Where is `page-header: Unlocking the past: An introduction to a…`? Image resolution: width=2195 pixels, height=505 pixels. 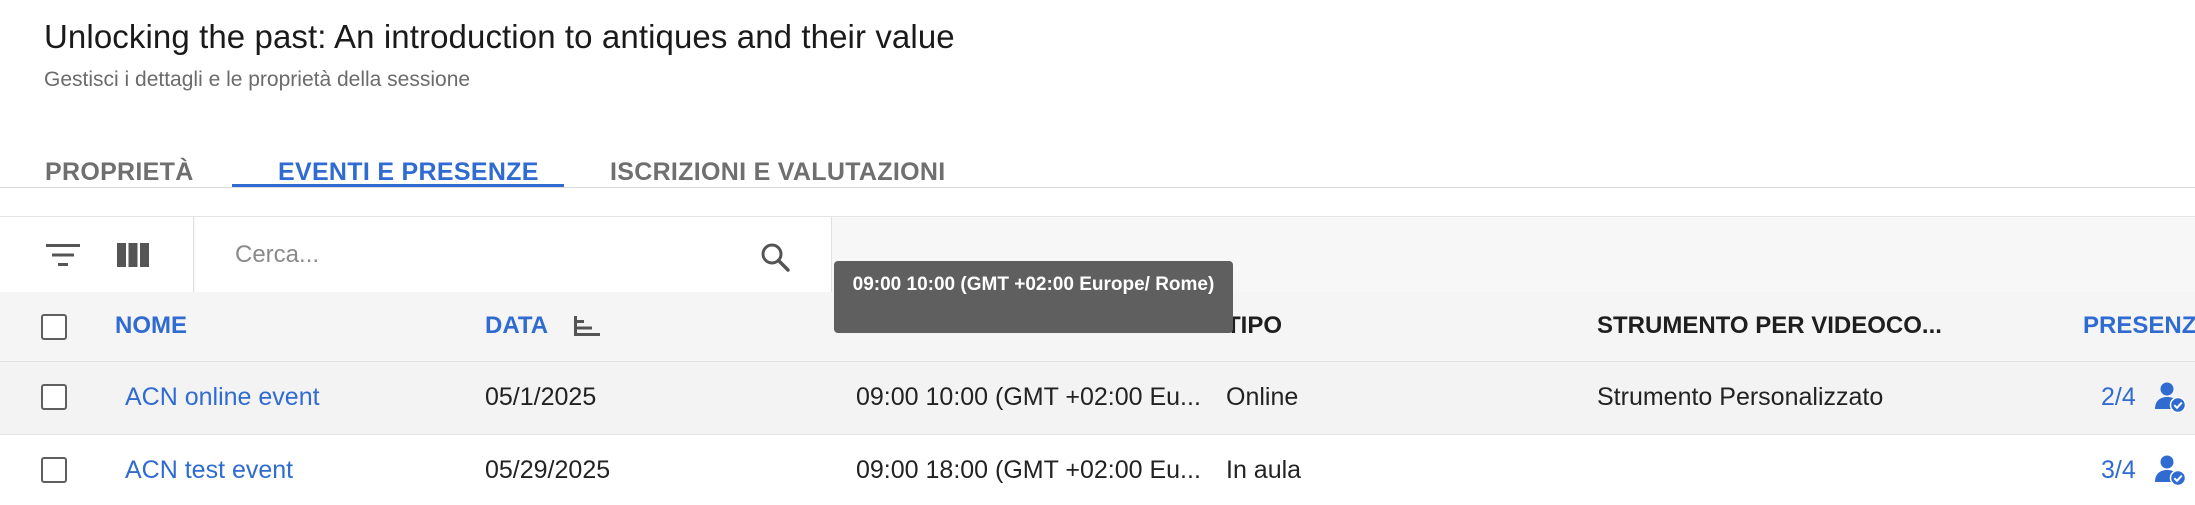
page-header: Unlocking the past: An introduction to a… is located at coordinates (499, 55).